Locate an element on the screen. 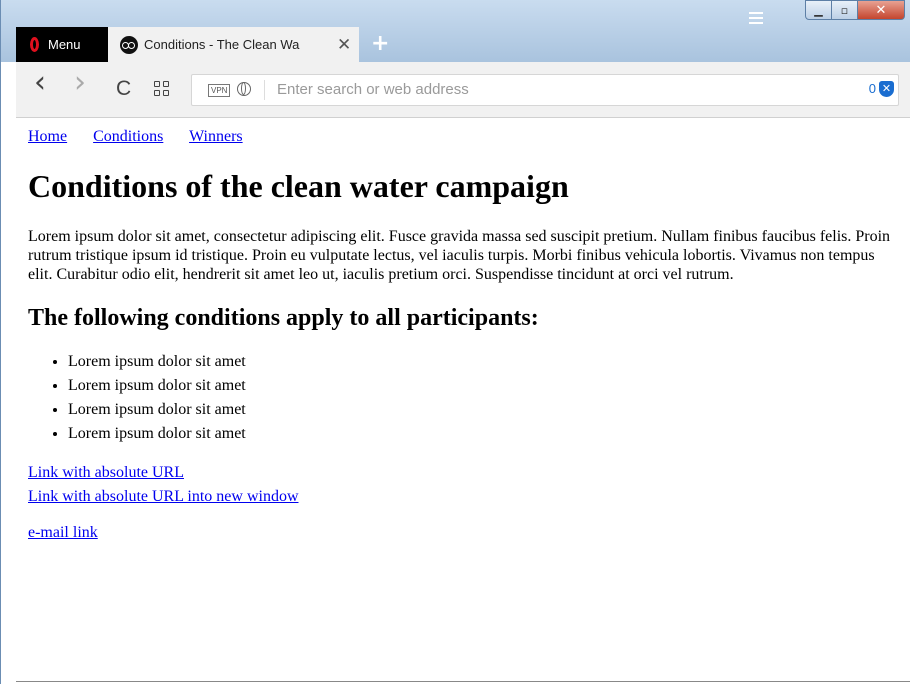 The height and width of the screenshot is (684, 910). browser-toolbar: ‹ › C VPN 0 ✕ is located at coordinates (463, 90).